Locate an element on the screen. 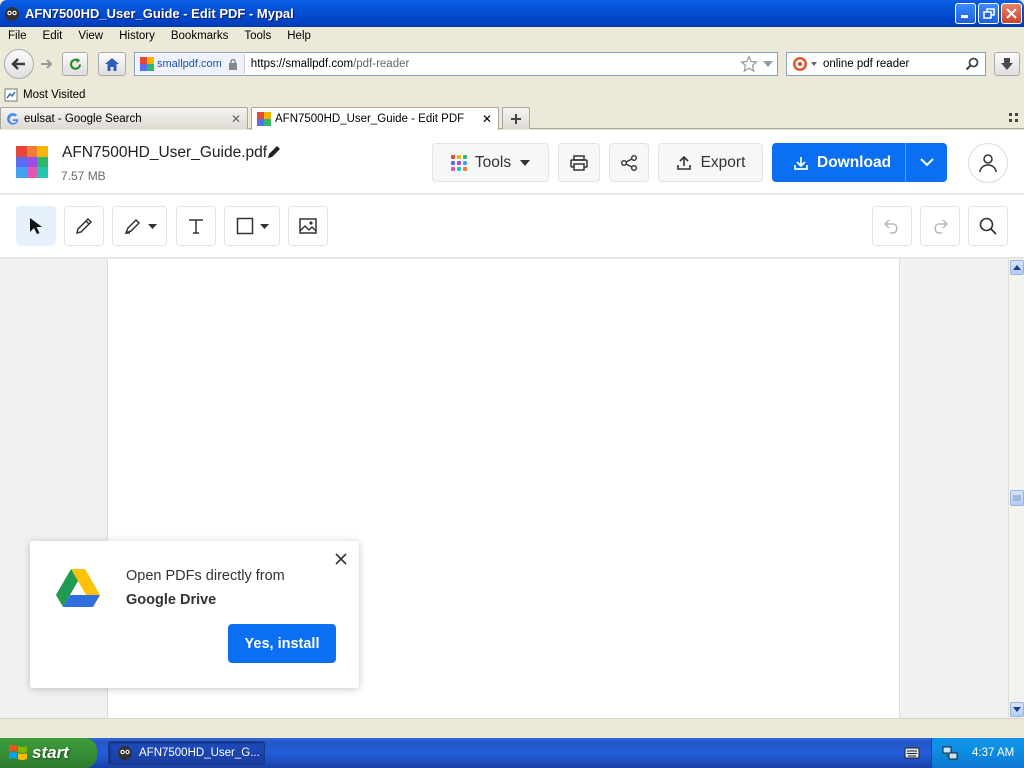  share-icon is located at coordinates (629, 162).